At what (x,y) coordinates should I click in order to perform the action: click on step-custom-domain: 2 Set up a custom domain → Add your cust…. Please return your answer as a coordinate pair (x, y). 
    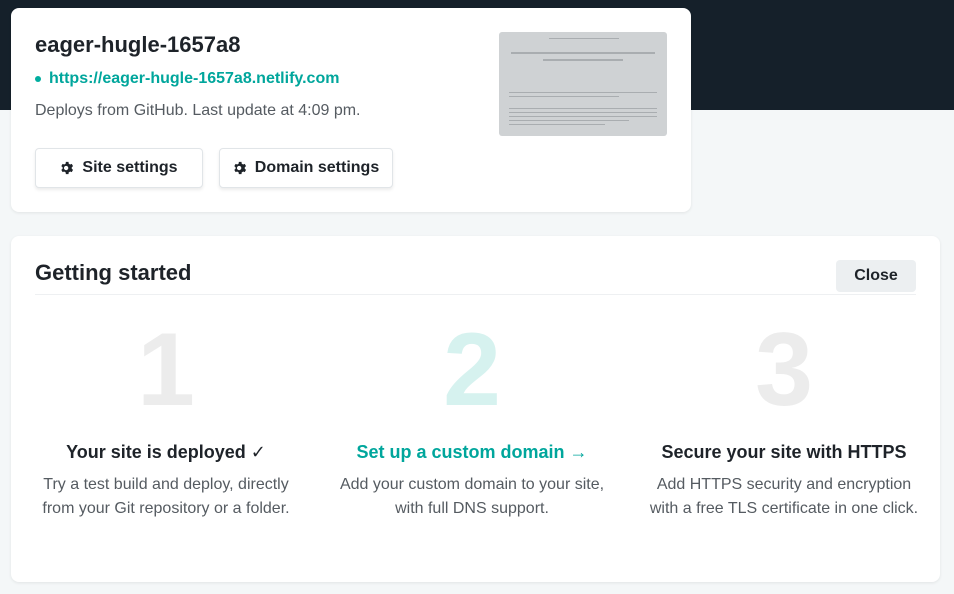
    Looking at the image, I should click on (472, 416).